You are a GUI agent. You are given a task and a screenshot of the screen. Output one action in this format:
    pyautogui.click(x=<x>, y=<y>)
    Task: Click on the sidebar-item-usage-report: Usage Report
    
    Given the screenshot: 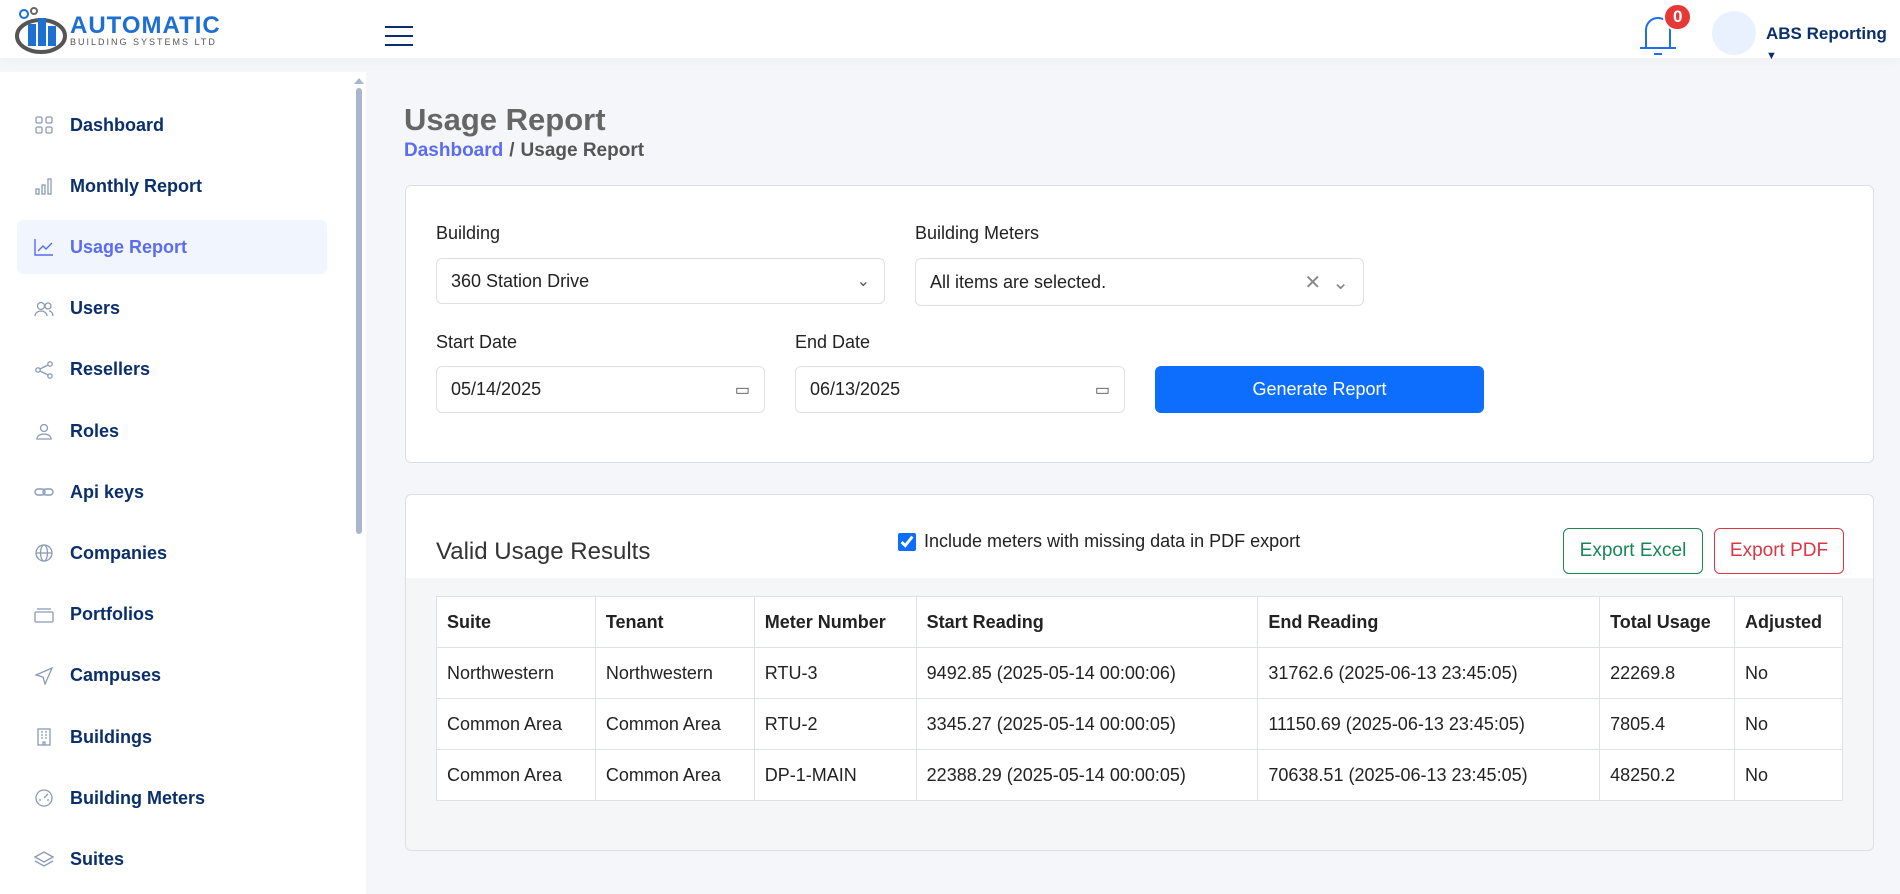 What is the action you would take?
    pyautogui.click(x=172, y=247)
    